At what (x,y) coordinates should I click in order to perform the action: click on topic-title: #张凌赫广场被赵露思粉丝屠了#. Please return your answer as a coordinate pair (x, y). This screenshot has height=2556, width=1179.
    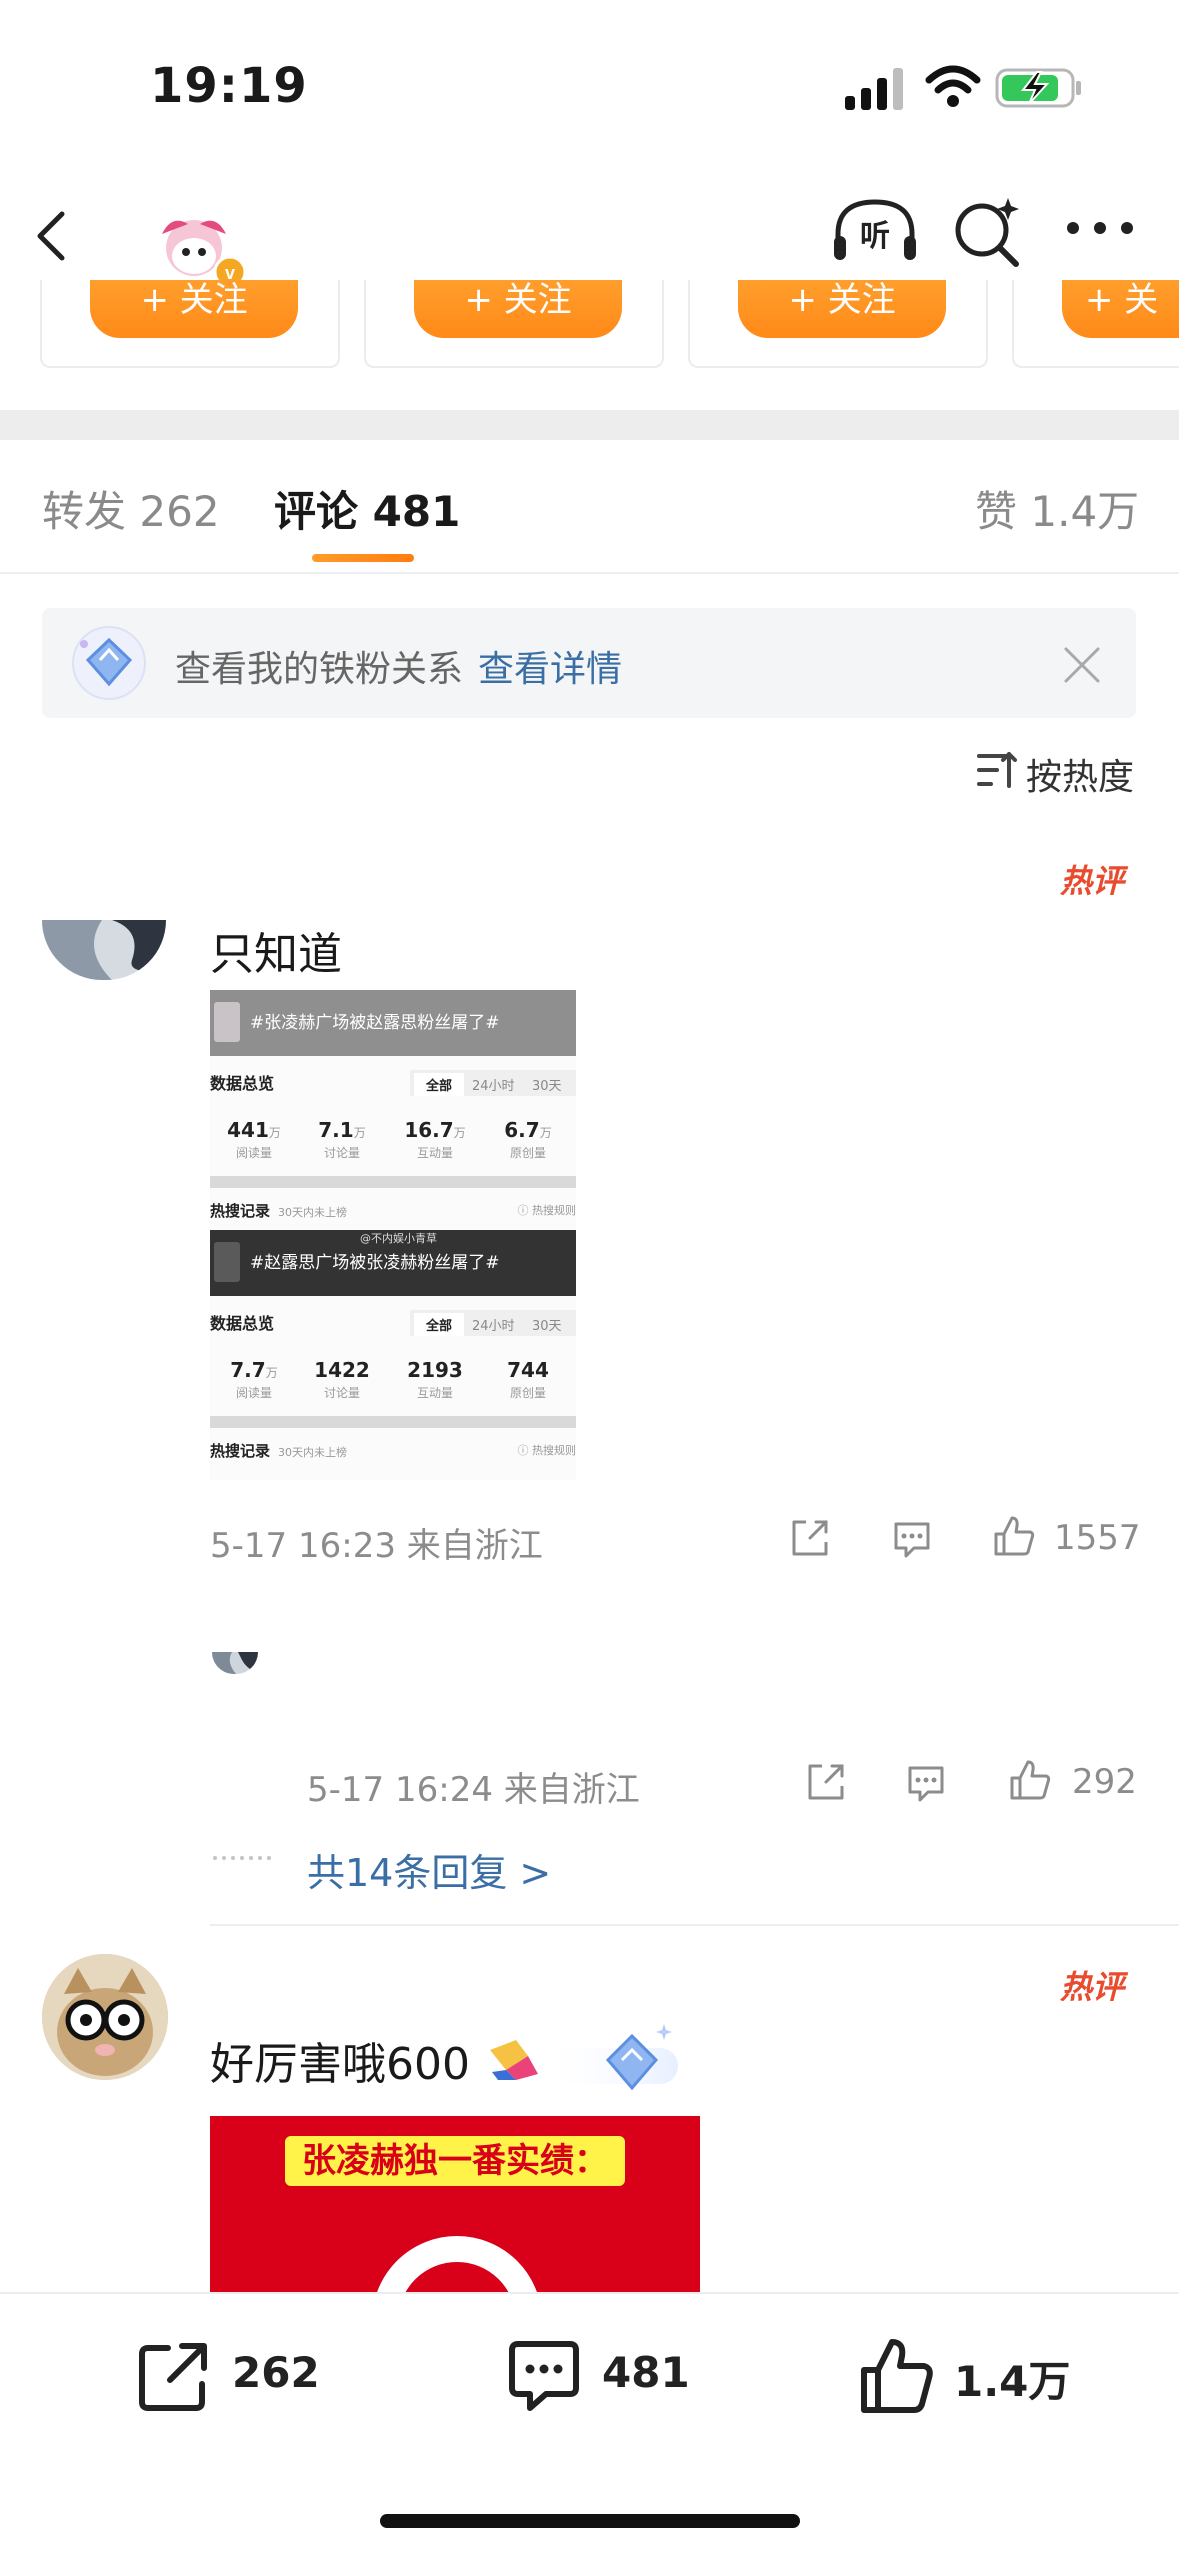
    Looking at the image, I should click on (375, 1023).